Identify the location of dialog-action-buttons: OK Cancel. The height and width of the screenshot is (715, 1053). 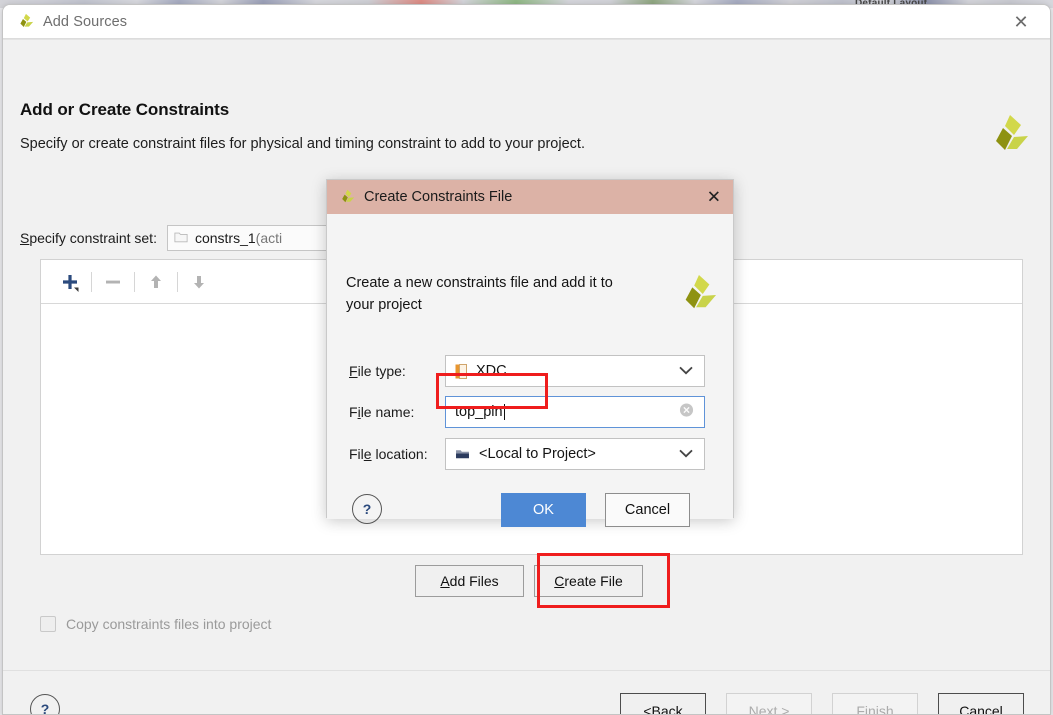
(595, 510).